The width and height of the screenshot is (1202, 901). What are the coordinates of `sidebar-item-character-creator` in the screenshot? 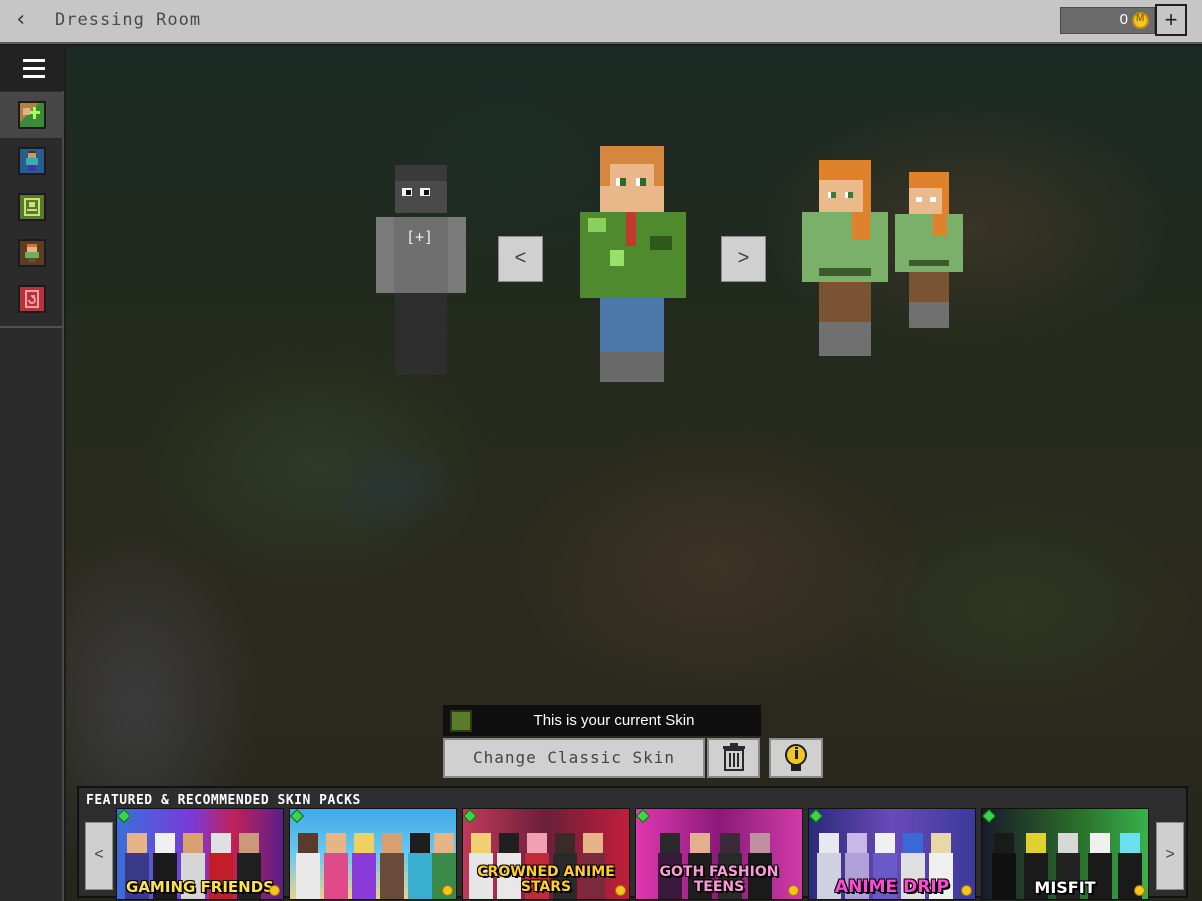 It's located at (32, 253).